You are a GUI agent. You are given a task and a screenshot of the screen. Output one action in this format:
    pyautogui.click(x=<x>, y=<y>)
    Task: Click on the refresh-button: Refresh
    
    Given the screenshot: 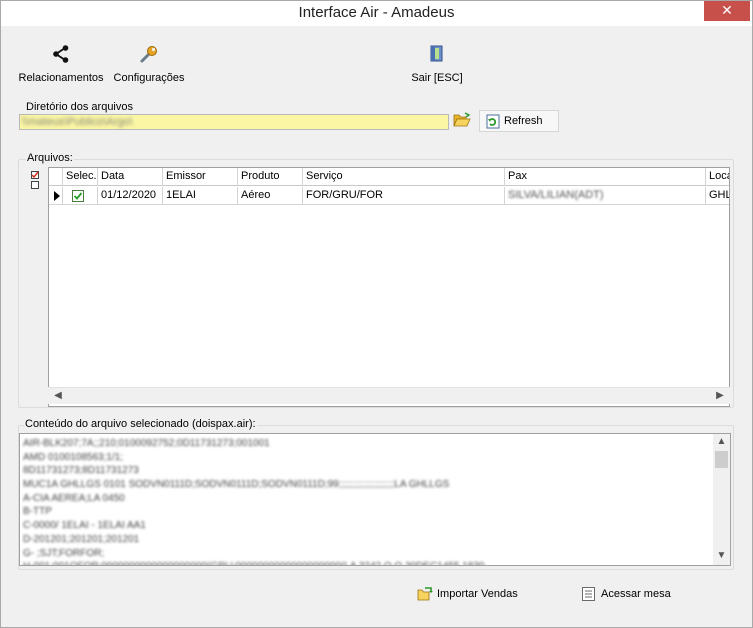 What is the action you would take?
    pyautogui.click(x=519, y=121)
    